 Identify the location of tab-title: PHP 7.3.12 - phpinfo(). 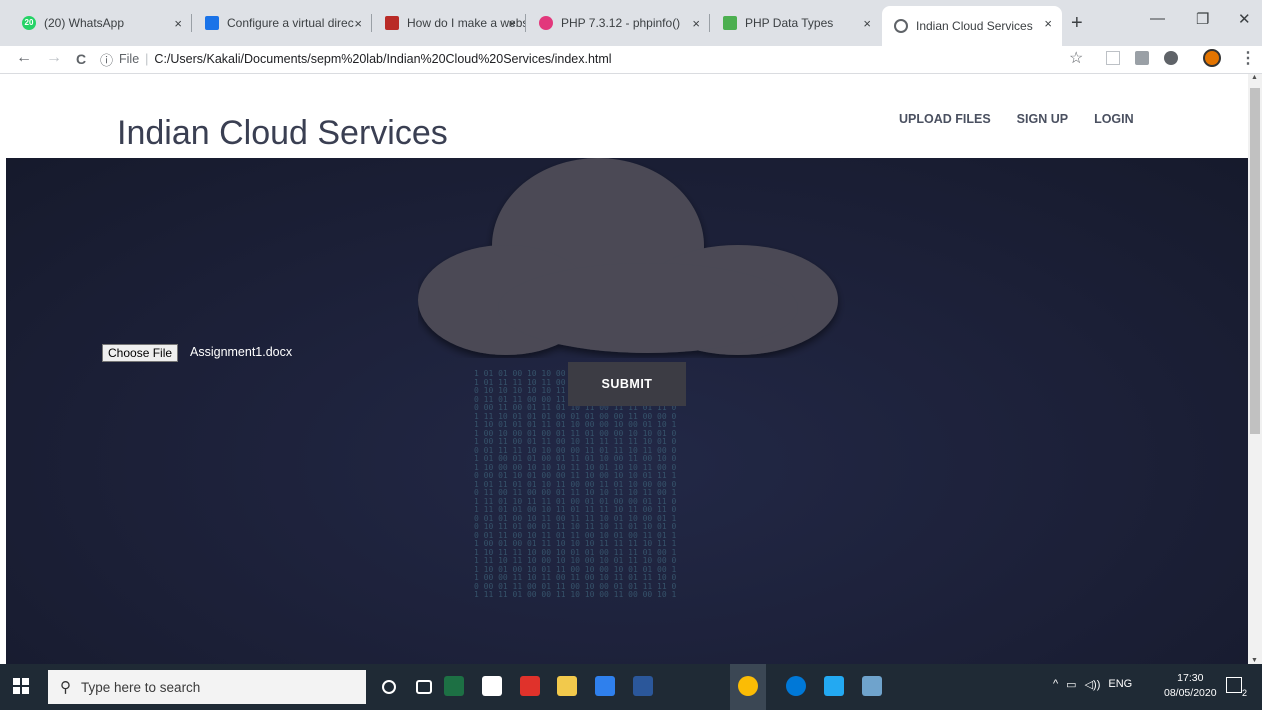
(621, 23).